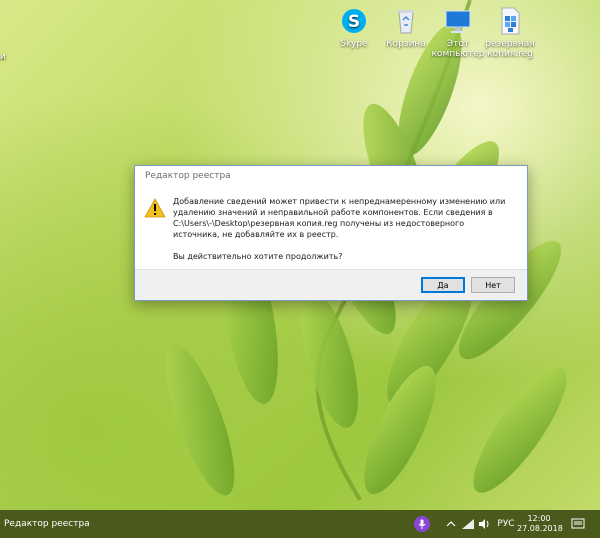  What do you see at coordinates (406, 44) in the screenshot?
I see `desktop-icon-label: Корзина` at bounding box center [406, 44].